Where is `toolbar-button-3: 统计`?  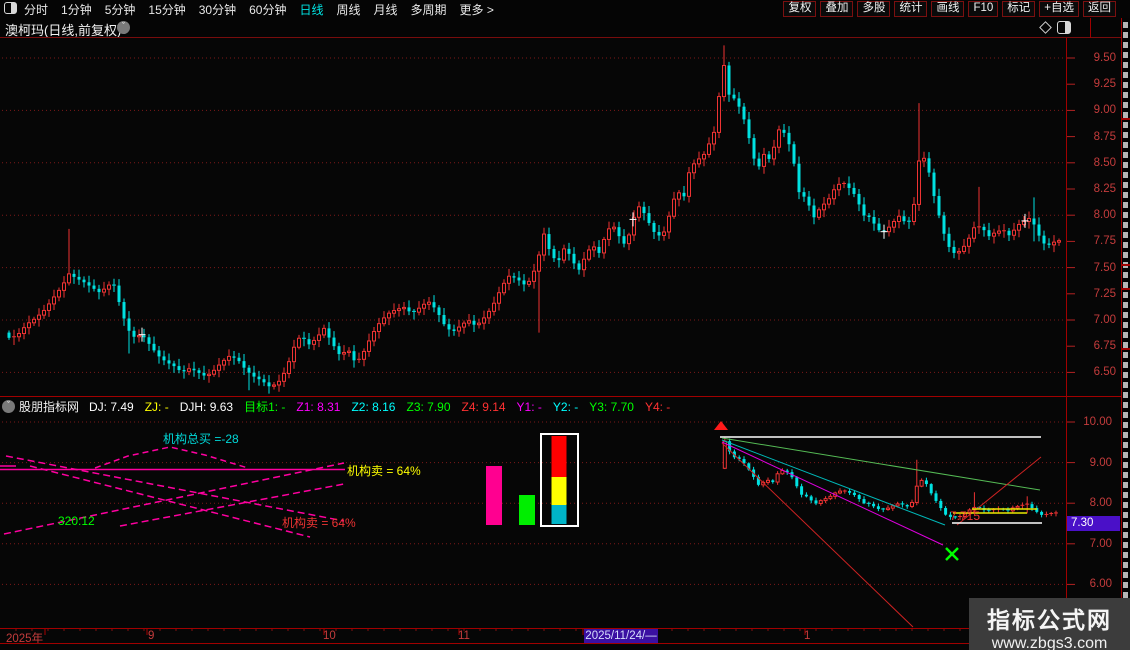 toolbar-button-3: 统计 is located at coordinates (911, 9).